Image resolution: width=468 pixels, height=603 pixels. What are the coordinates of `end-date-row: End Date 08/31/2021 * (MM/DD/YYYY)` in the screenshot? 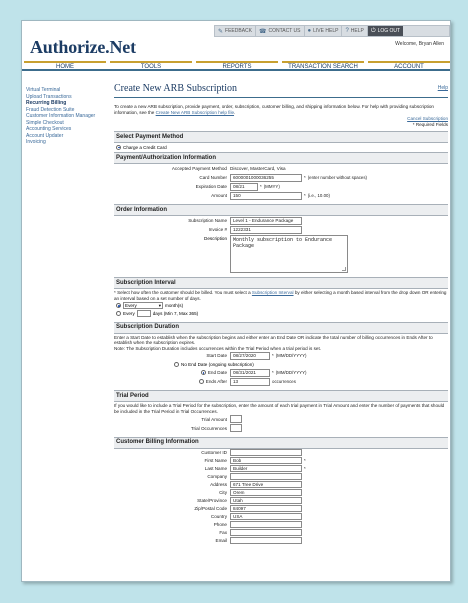 It's located at (281, 372).